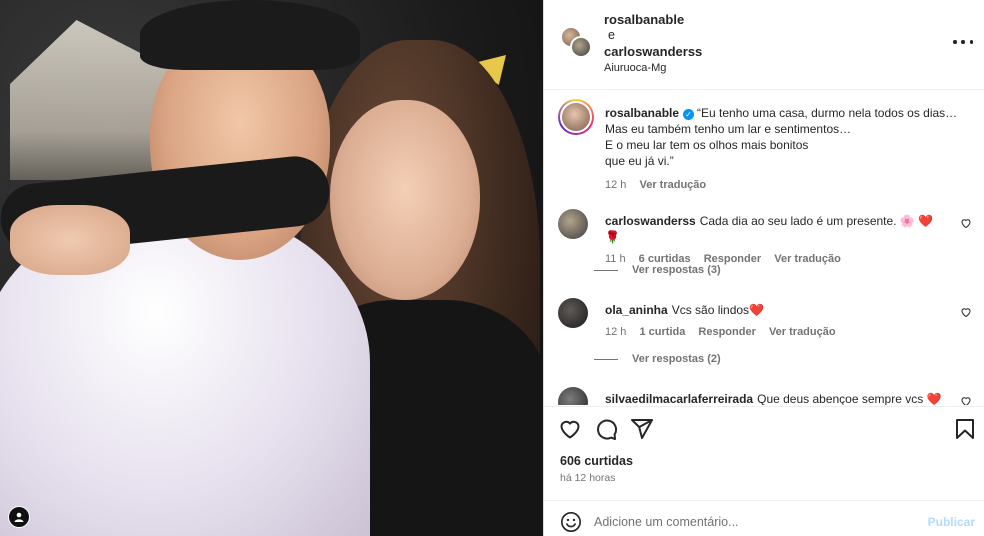 This screenshot has height=536, width=984. Describe the element at coordinates (672, 185) in the screenshot. I see `caption-translate-link: Ver tradução` at that location.